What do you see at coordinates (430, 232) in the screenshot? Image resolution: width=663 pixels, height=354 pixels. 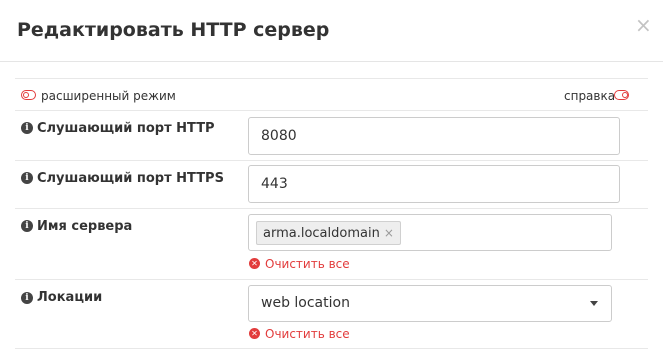 I see `server-name-tag-input: arma.localdomain ×` at bounding box center [430, 232].